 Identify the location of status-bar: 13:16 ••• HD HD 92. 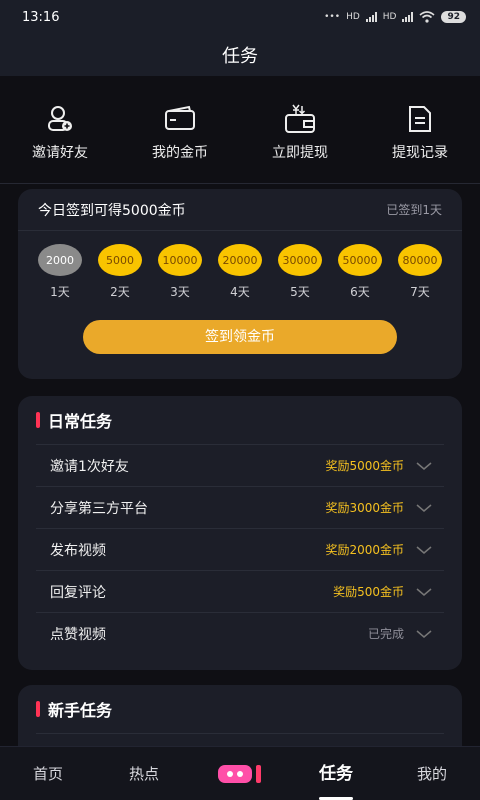
(240, 17).